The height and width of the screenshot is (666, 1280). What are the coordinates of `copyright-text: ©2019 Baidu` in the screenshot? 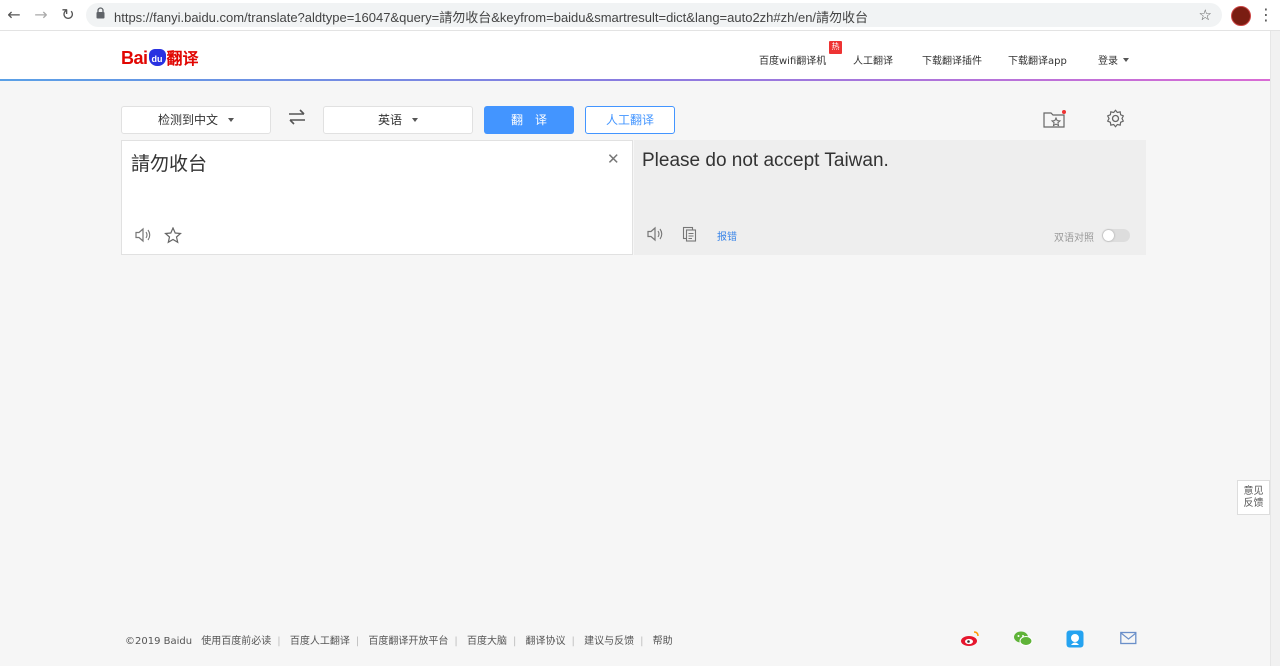 It's located at (159, 641).